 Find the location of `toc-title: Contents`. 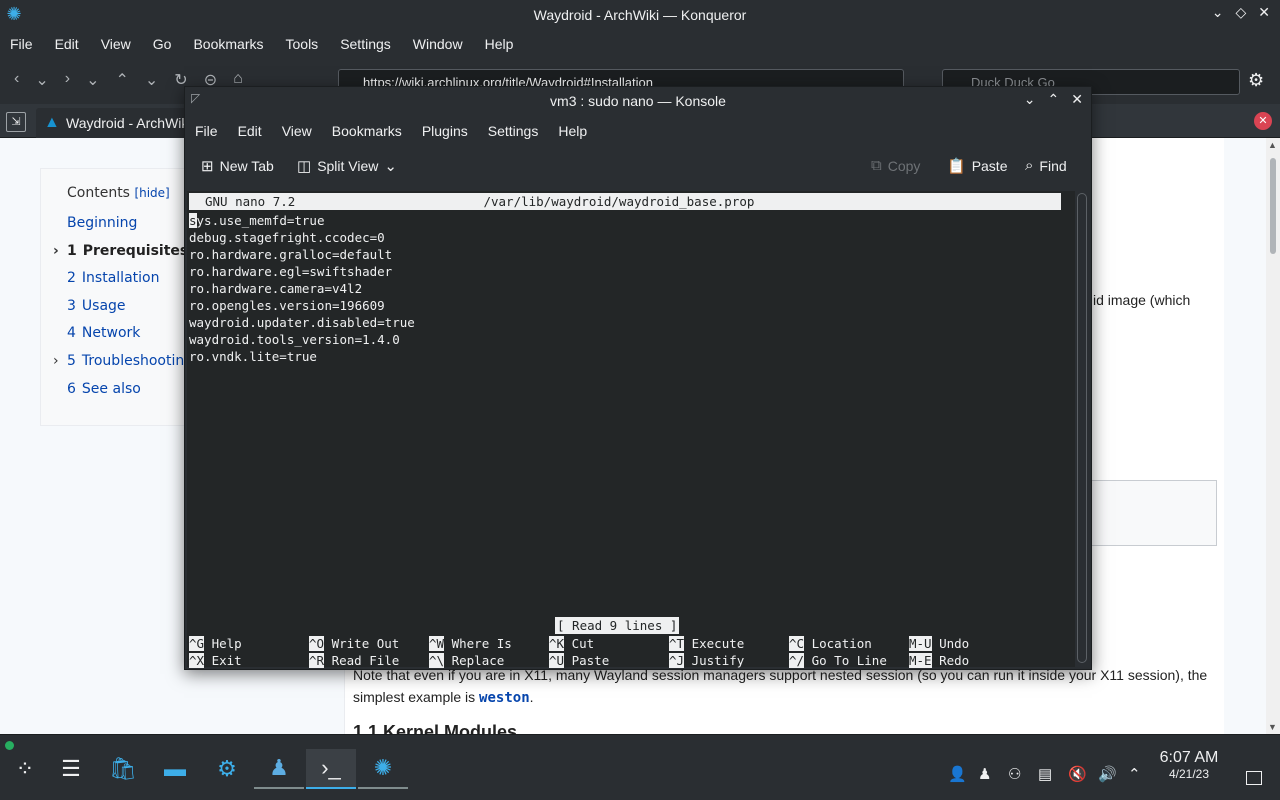

toc-title: Contents is located at coordinates (98, 193).